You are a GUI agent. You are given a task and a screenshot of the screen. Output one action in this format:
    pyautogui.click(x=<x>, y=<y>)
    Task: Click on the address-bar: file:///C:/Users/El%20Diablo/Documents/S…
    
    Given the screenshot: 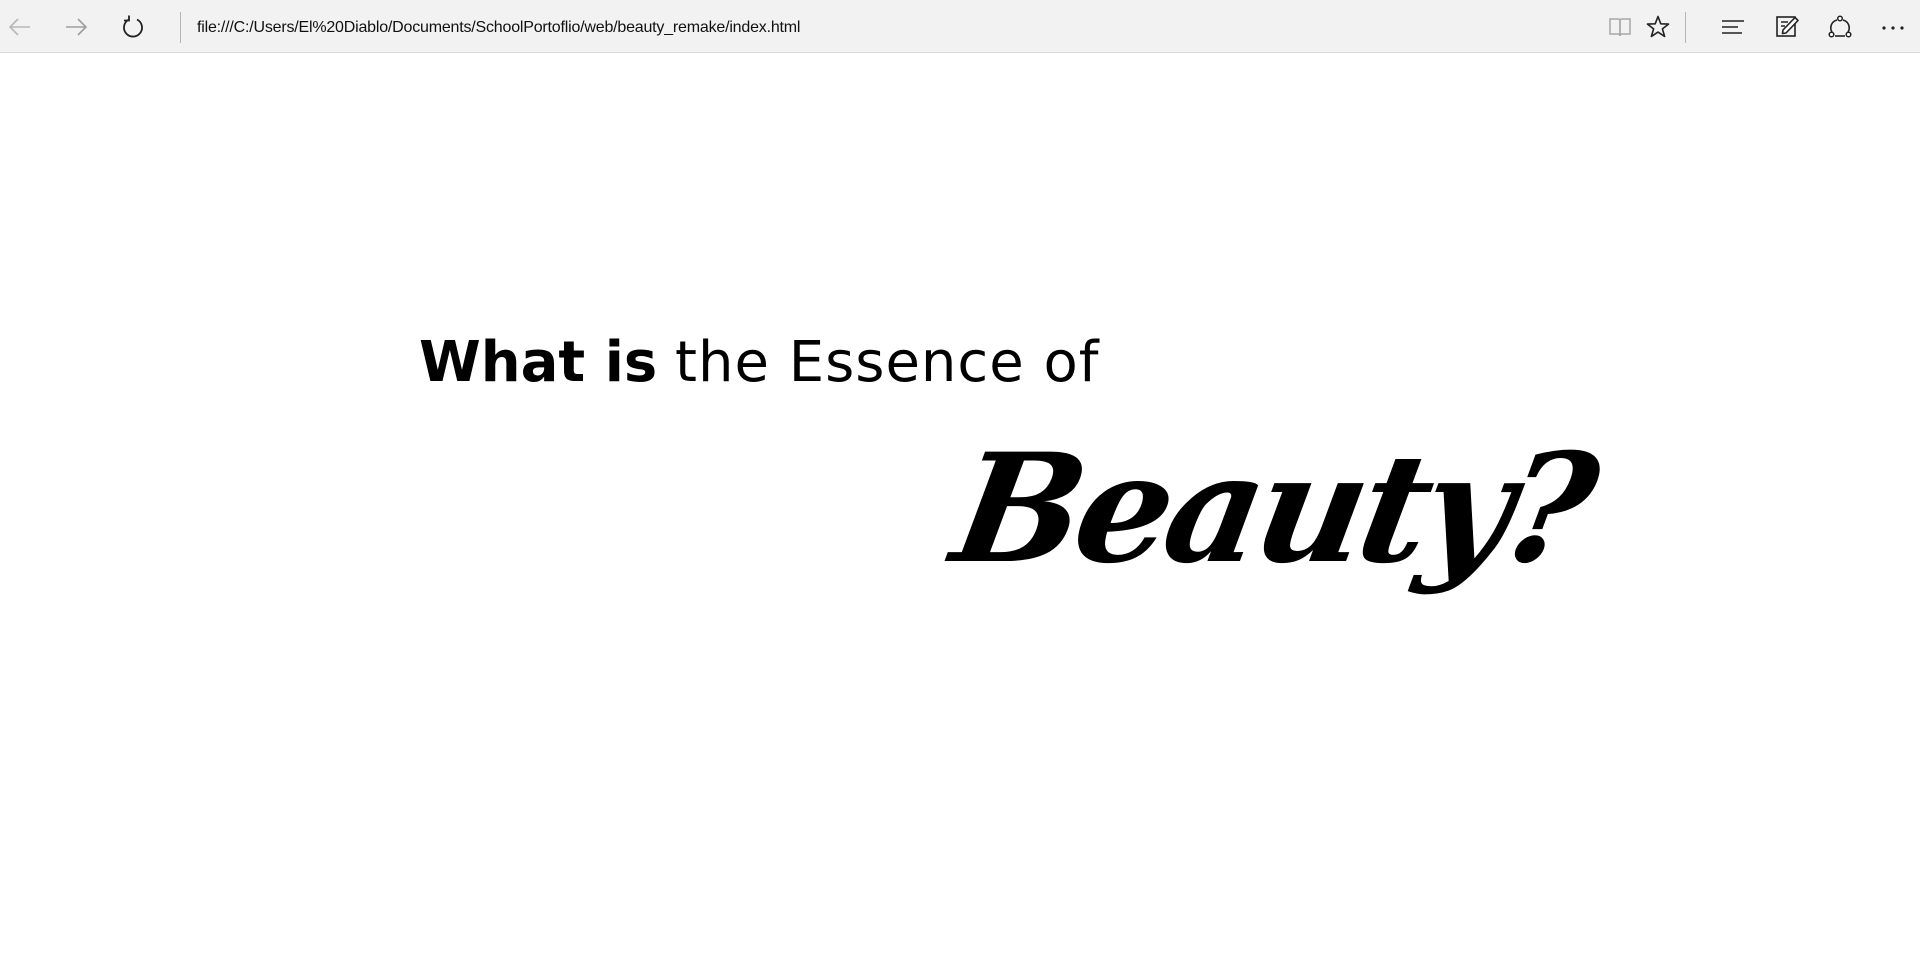 What is the action you would take?
    pyautogui.click(x=498, y=26)
    